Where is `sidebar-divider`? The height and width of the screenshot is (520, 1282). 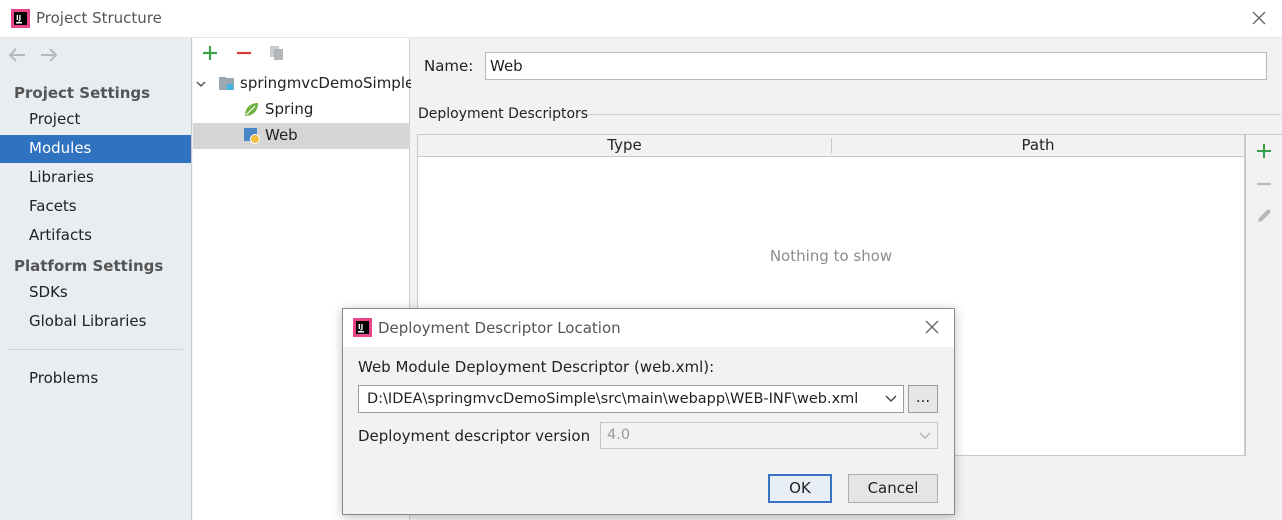
sidebar-divider is located at coordinates (95, 349).